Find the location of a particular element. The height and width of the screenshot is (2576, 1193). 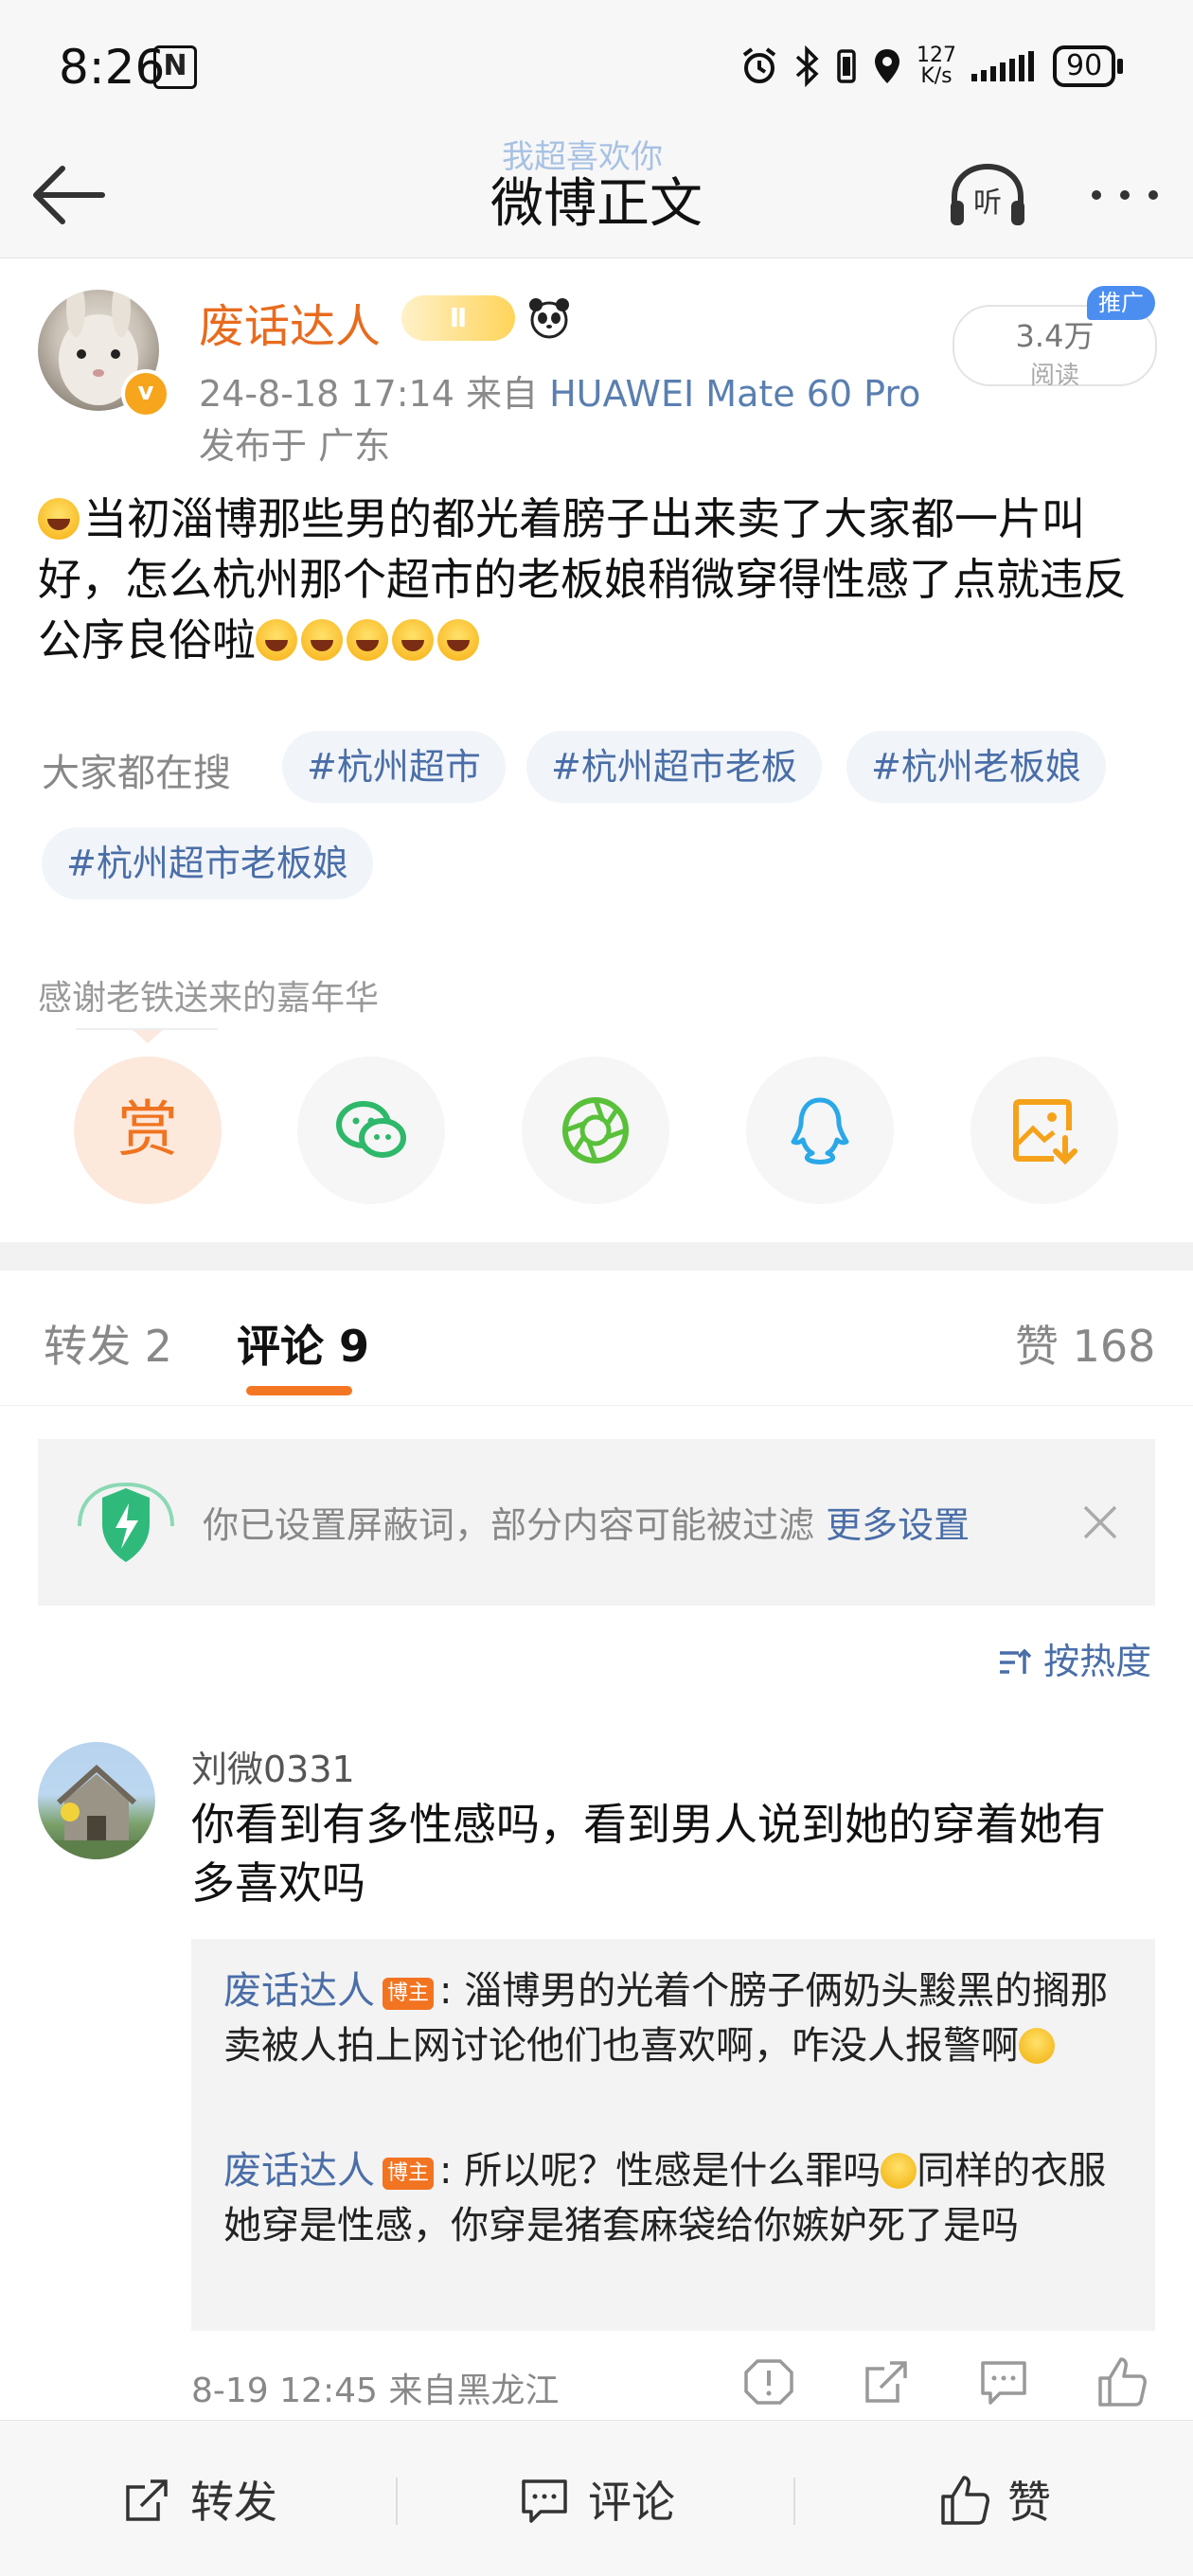

search-tag: #杭州超市 is located at coordinates (394, 767).